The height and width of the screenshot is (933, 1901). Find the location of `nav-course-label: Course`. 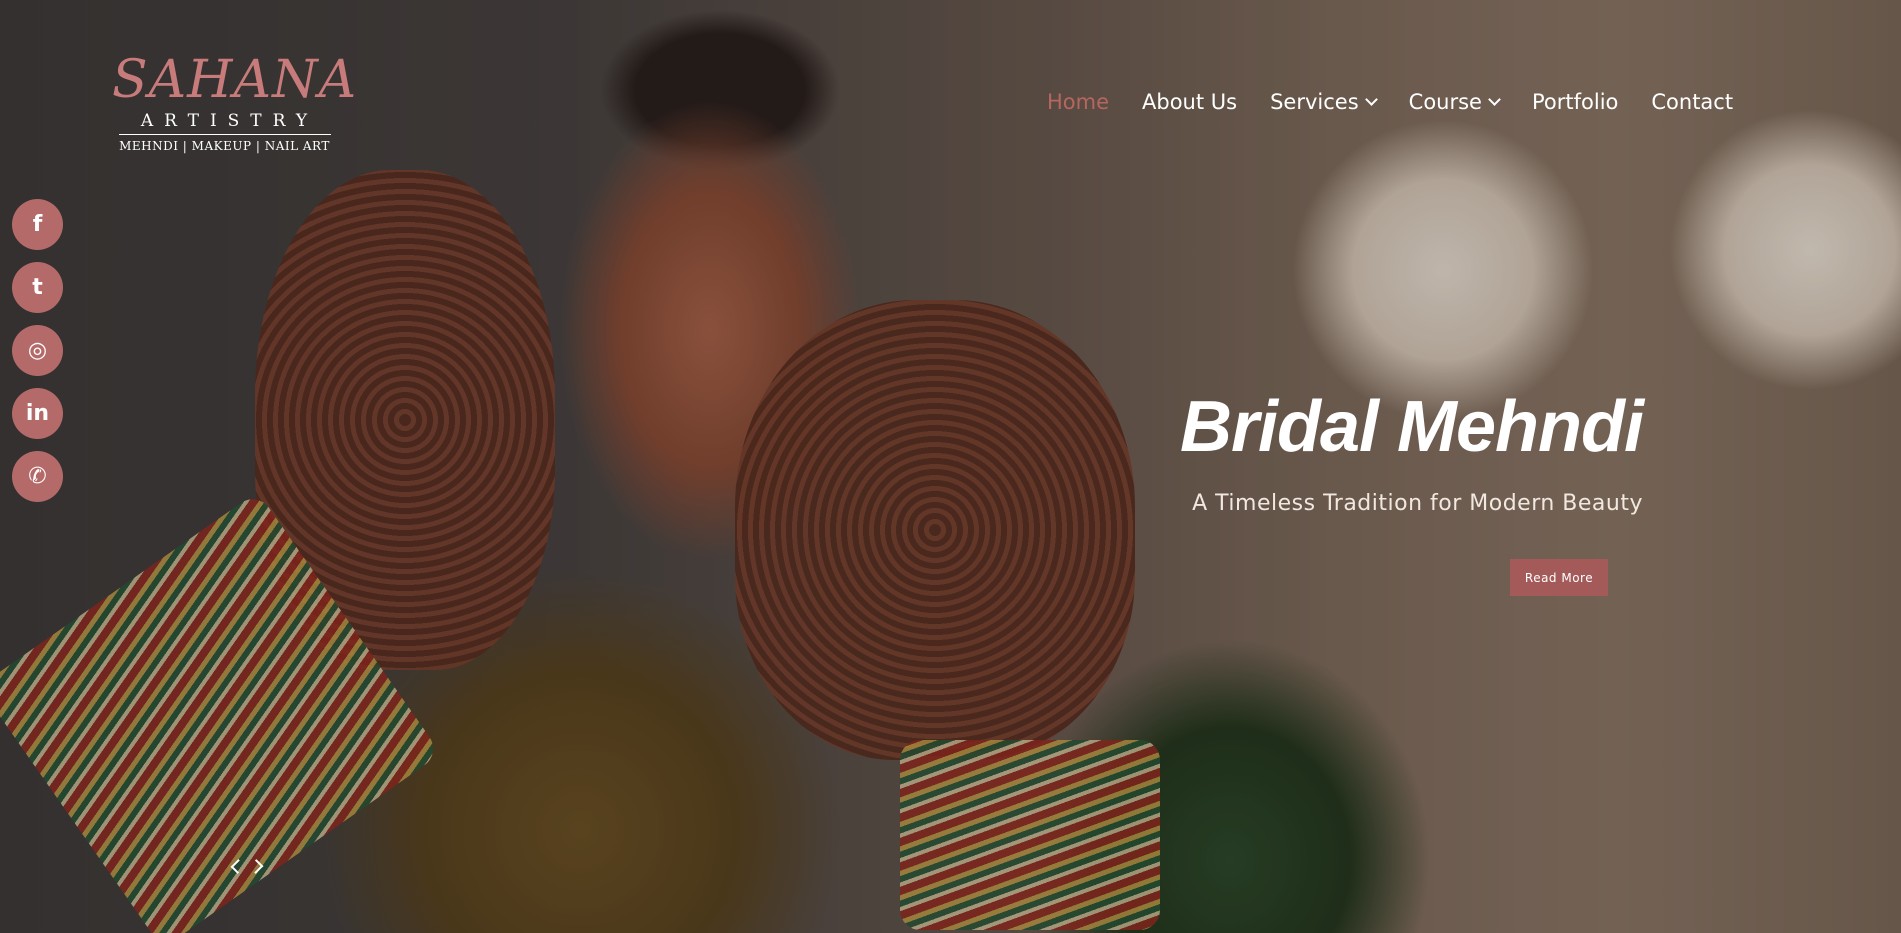

nav-course-label: Course is located at coordinates (1445, 102).